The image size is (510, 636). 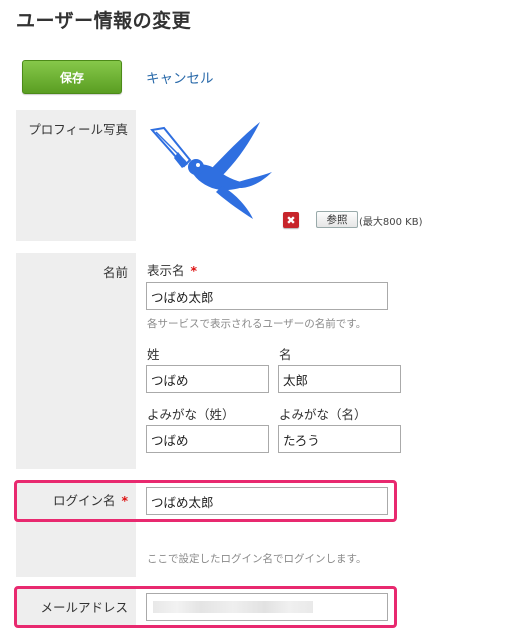 What do you see at coordinates (339, 379) in the screenshot?
I see `first-name-input: 太郎` at bounding box center [339, 379].